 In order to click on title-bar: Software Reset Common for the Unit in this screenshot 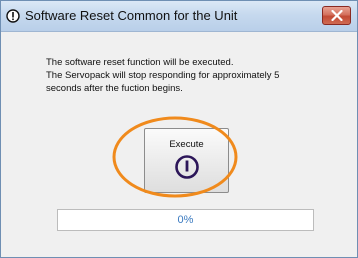, I will do `click(179, 16)`.